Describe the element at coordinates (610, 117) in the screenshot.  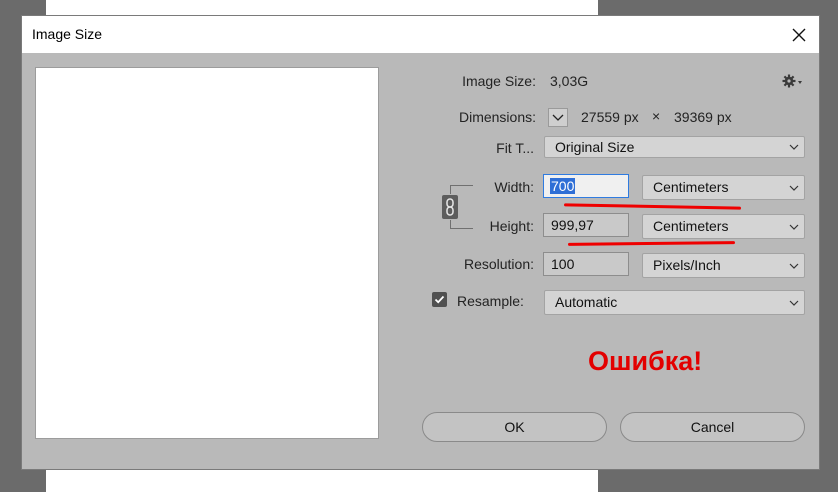
I see `dimensions-width: 27559 px` at that location.